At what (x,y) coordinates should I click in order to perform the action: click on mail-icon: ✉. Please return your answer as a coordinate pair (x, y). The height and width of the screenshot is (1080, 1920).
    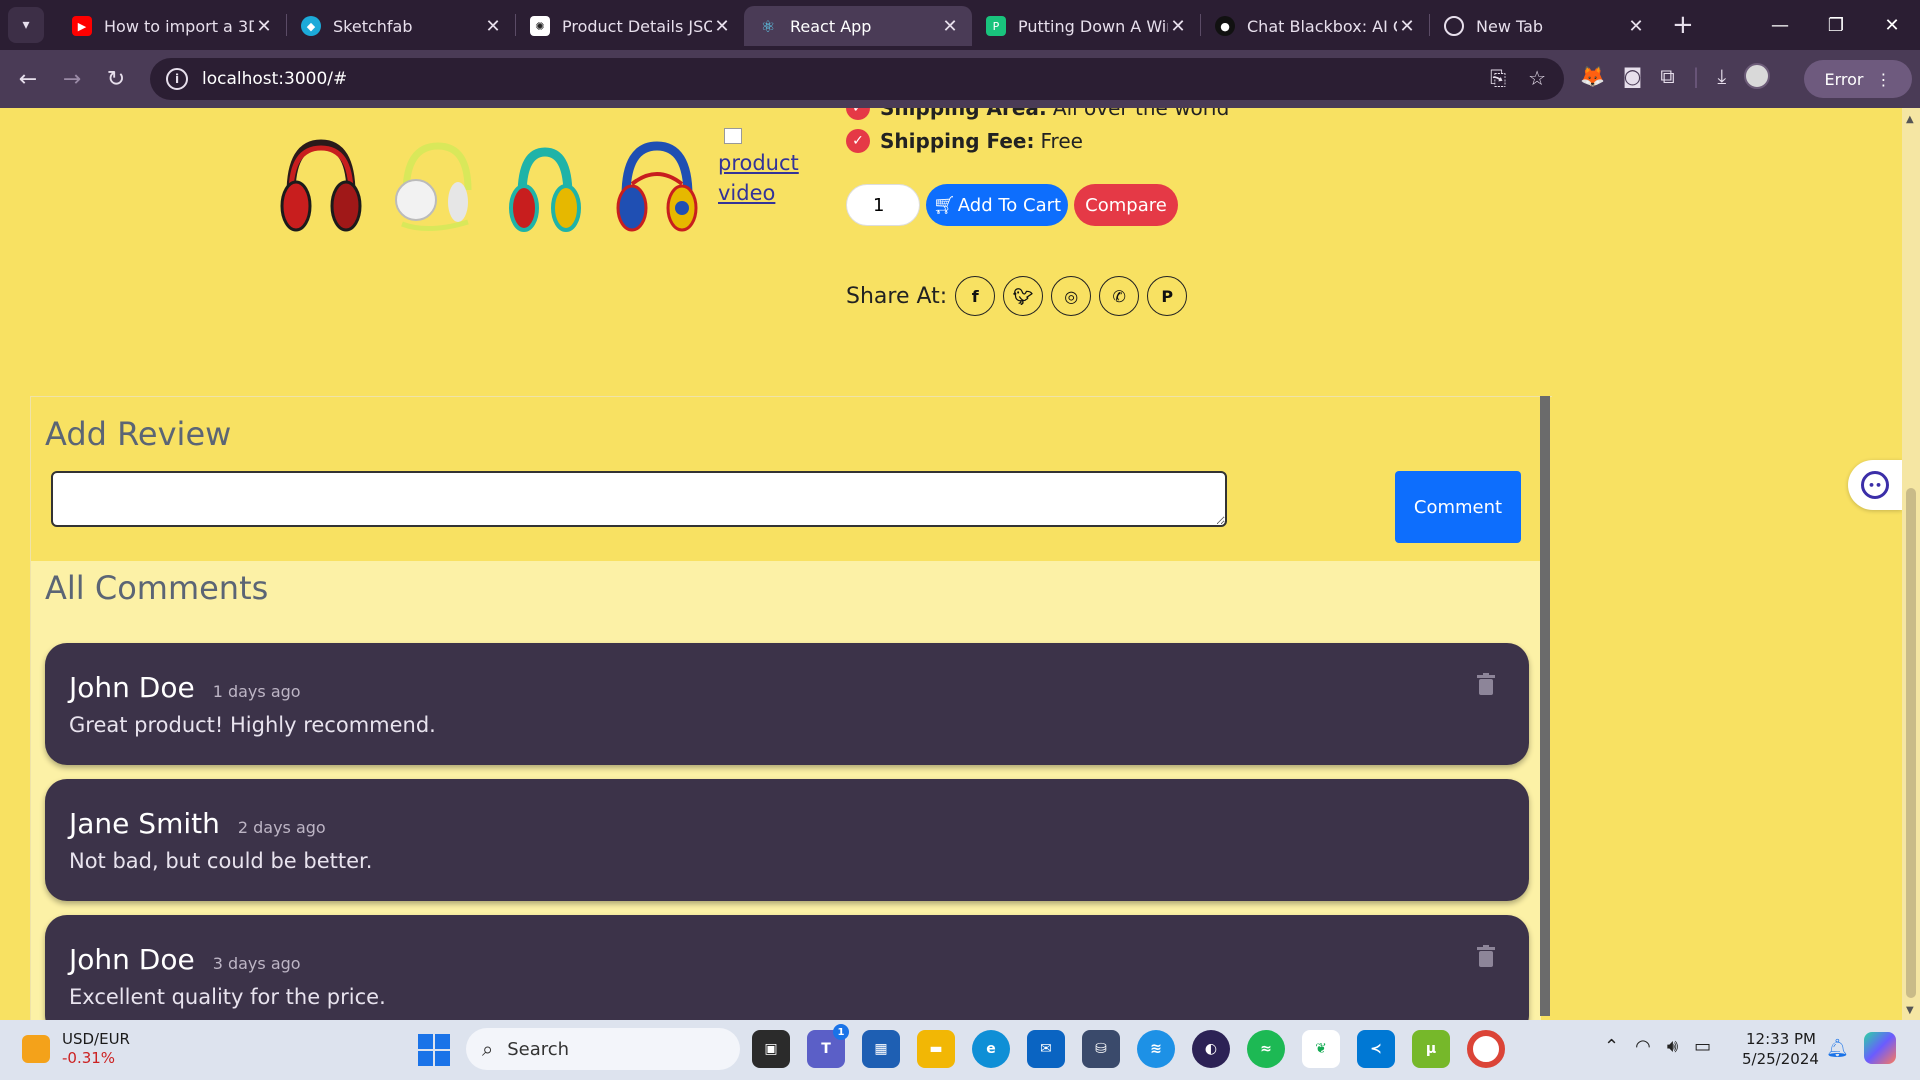
    Looking at the image, I should click on (1046, 1049).